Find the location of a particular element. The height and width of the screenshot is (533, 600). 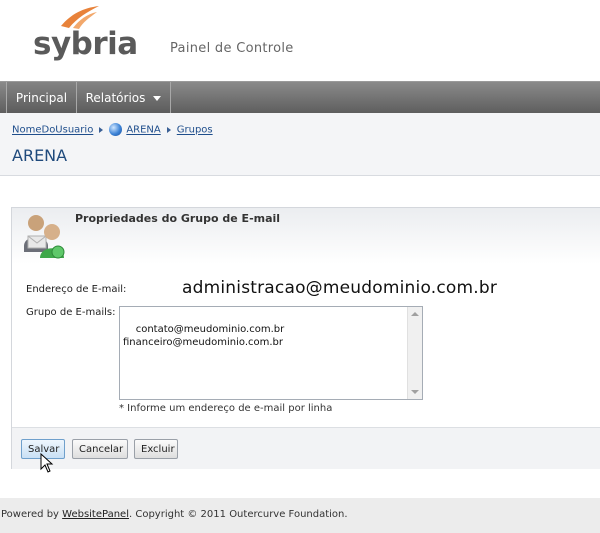

breadcrumb-link-groups: Grupos is located at coordinates (195, 130).